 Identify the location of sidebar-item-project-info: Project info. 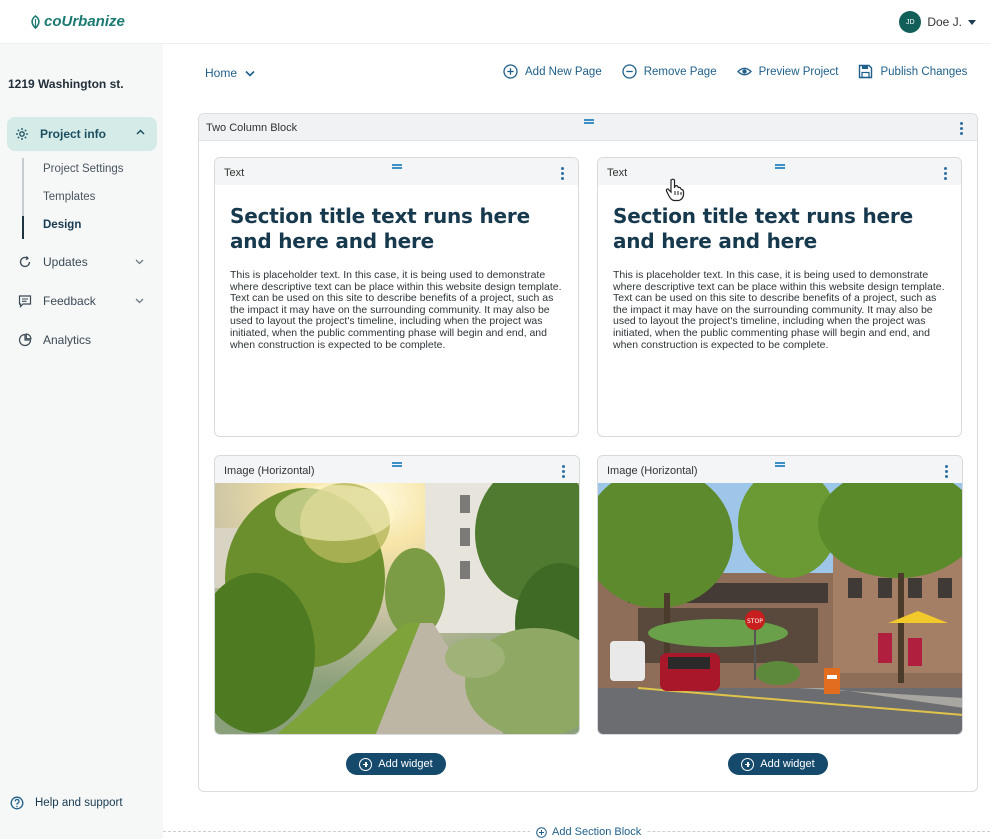
(82, 134).